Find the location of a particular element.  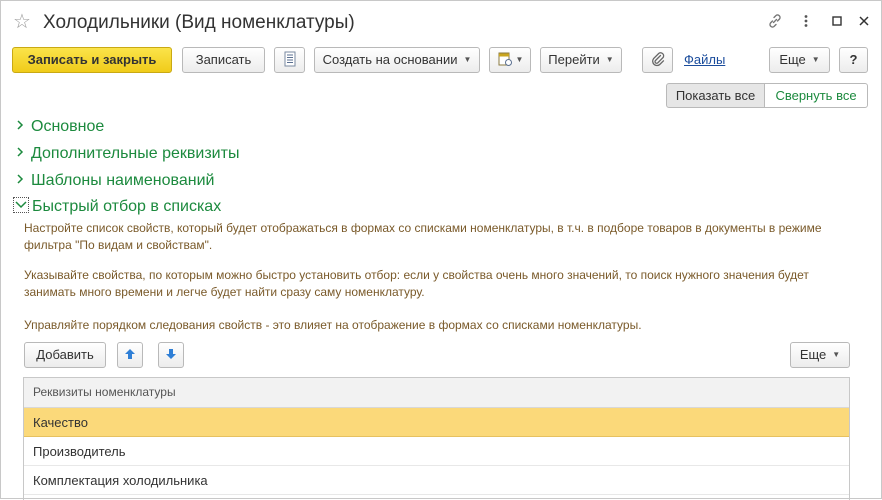

save-button: Записать is located at coordinates (223, 60).